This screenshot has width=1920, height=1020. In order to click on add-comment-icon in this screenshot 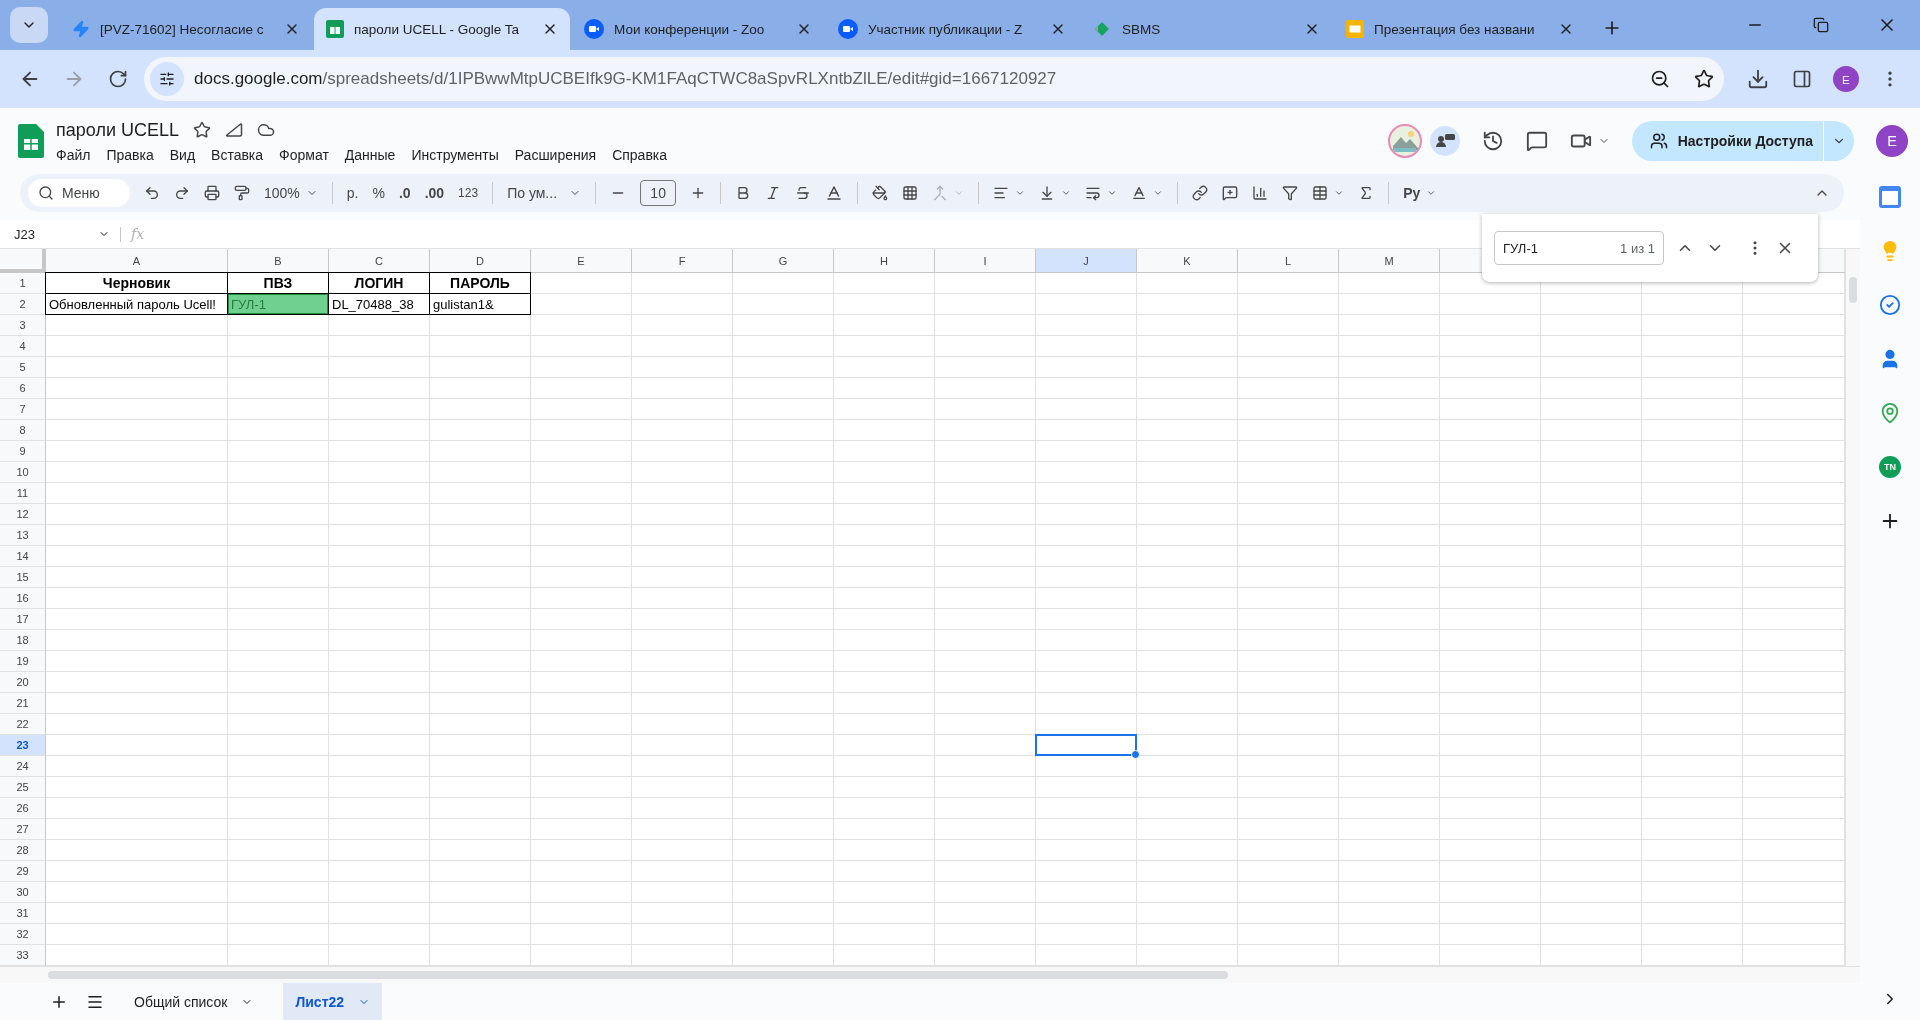, I will do `click(1230, 193)`.